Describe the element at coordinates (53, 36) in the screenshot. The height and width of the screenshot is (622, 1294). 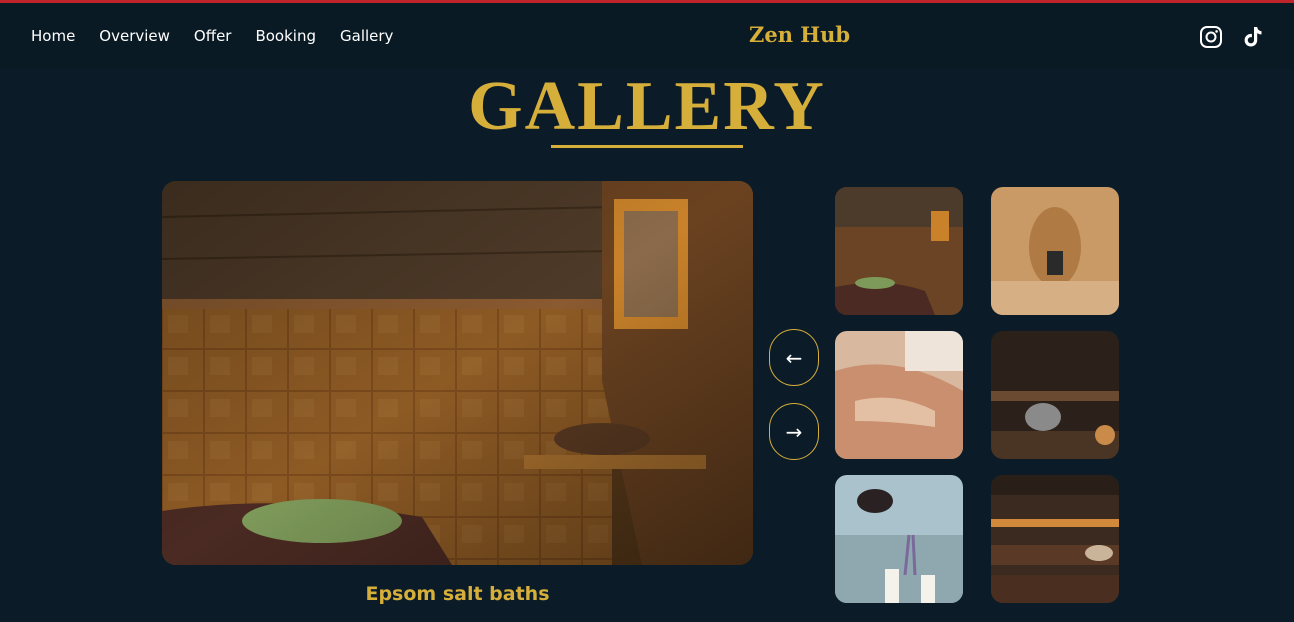
I see `nav-home-link: Home` at that location.